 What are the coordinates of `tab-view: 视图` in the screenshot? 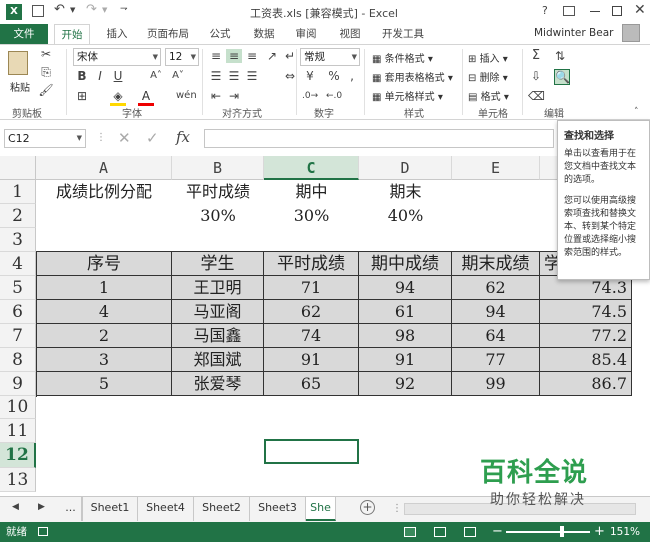 It's located at (350, 34).